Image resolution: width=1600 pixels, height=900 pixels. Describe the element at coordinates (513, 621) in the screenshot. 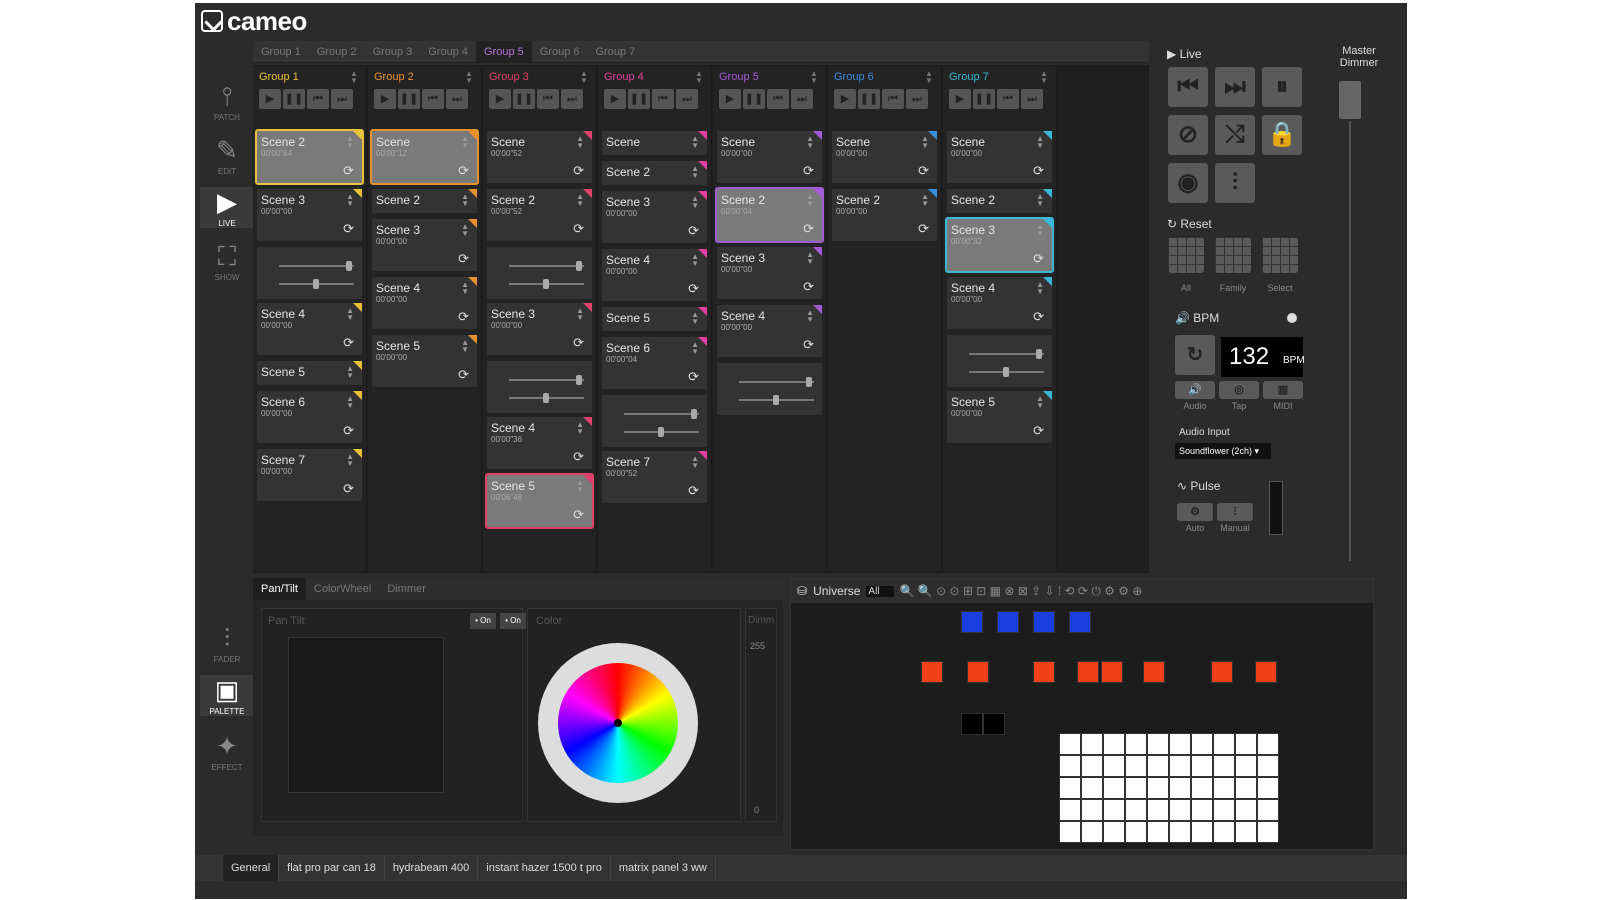

I see `tilt-on-button: • On` at that location.